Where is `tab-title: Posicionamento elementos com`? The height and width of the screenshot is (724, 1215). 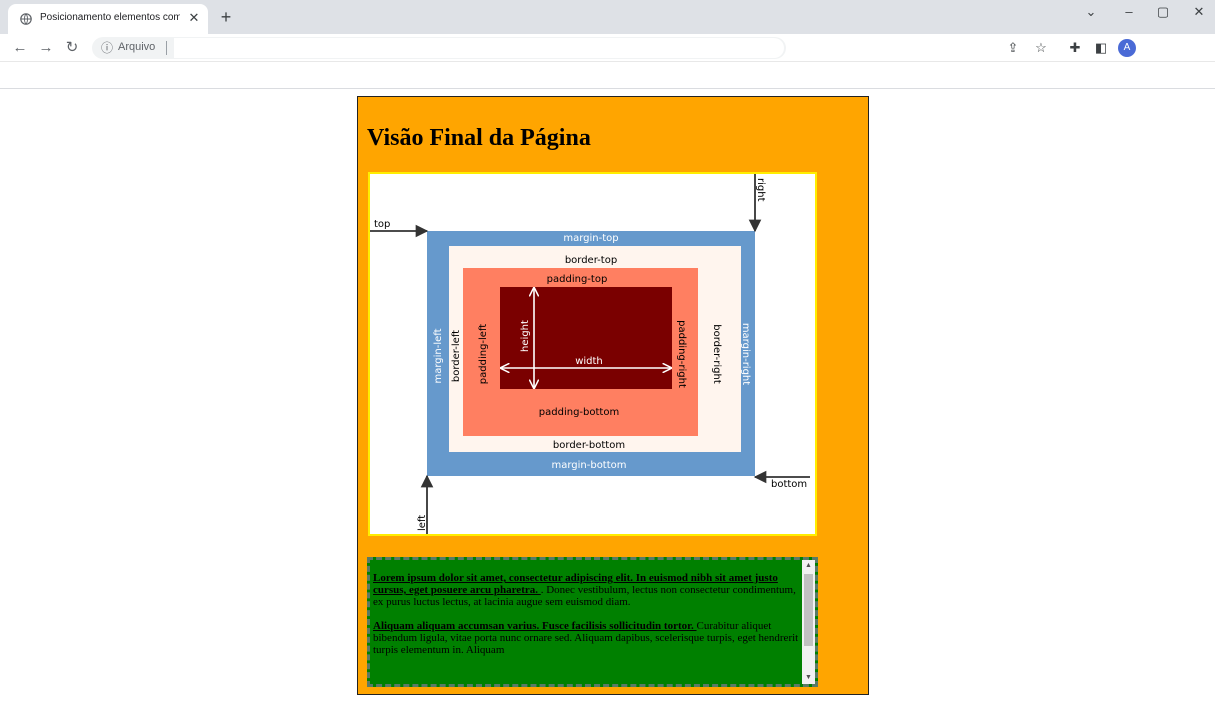 tab-title: Posicionamento elementos com is located at coordinates (110, 17).